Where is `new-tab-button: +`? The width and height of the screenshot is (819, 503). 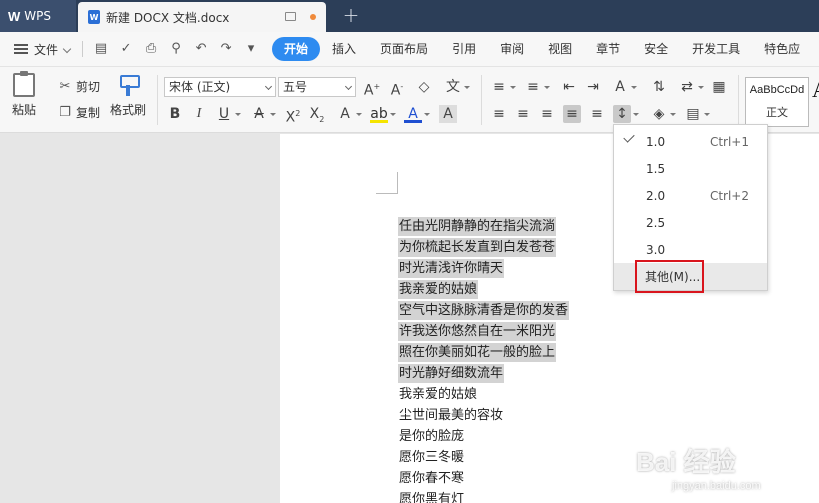 new-tab-button: + is located at coordinates (351, 15).